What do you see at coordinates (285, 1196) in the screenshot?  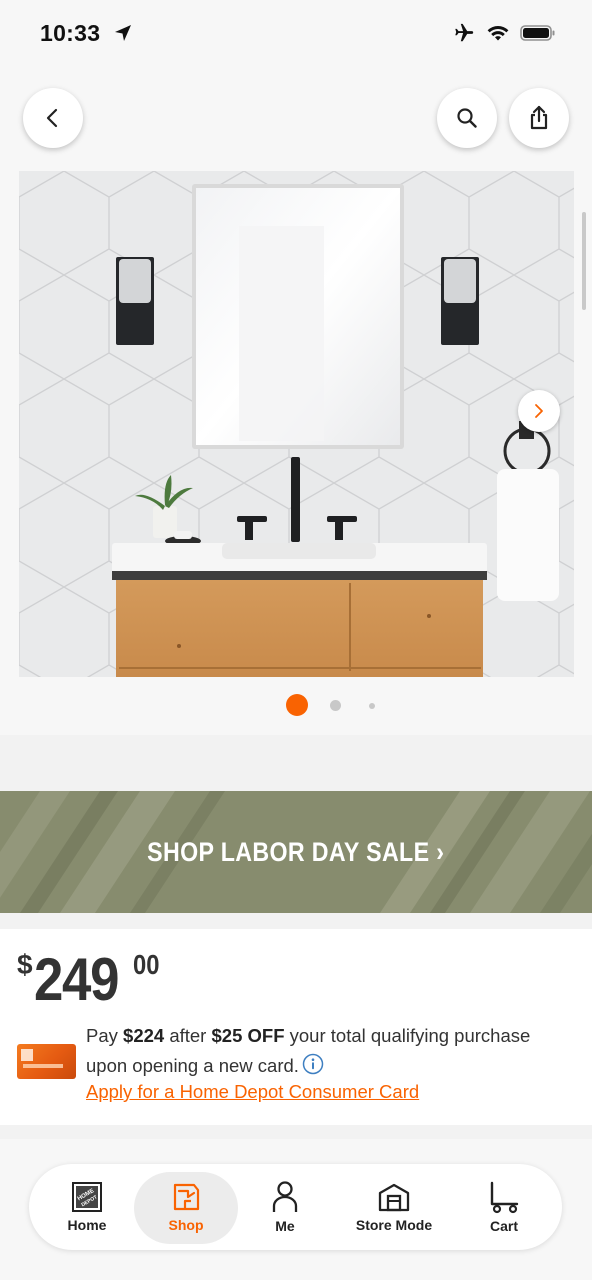 I see `person-icon` at bounding box center [285, 1196].